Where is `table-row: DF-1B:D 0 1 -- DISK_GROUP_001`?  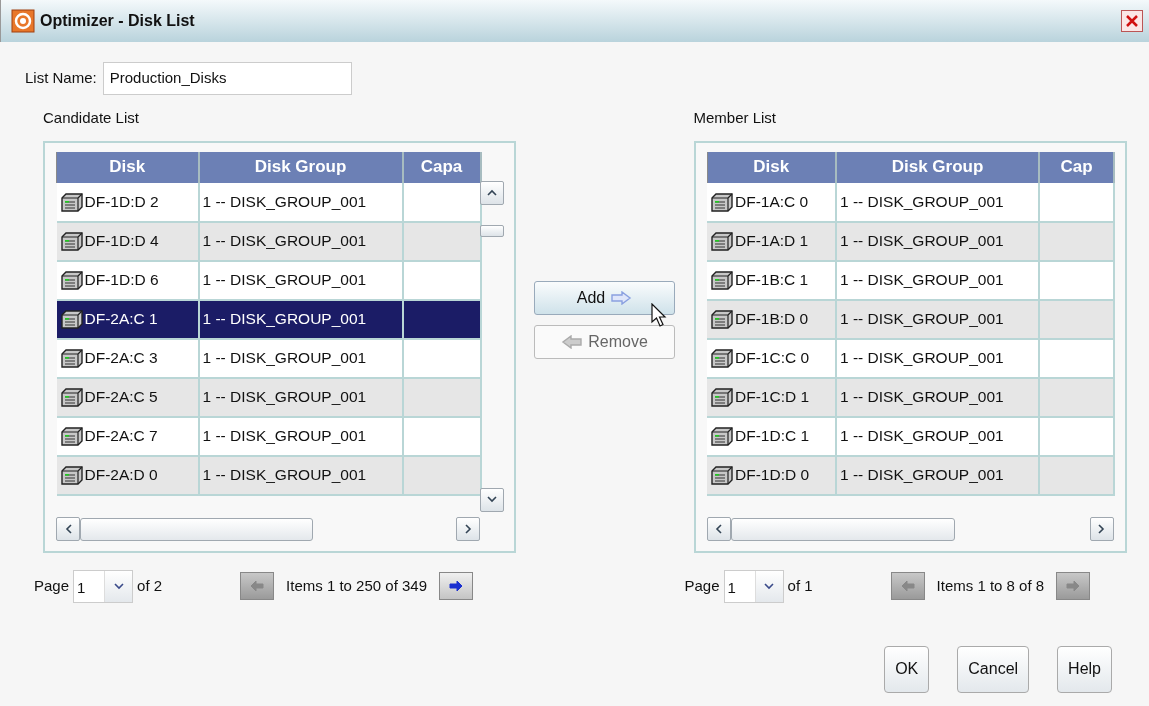
table-row: DF-1B:D 0 1 -- DISK_GROUP_001 is located at coordinates (910, 319).